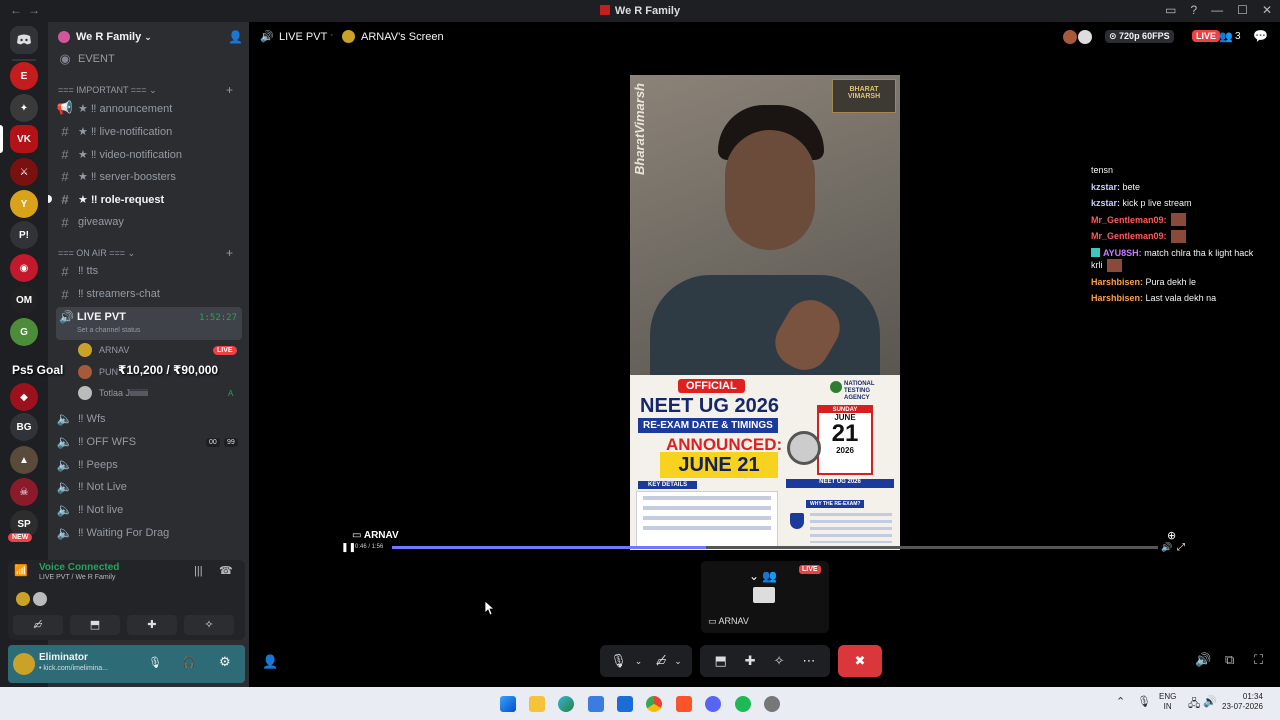  What do you see at coordinates (189, 662) in the screenshot?
I see `headphones-icon: 🎧` at bounding box center [189, 662].